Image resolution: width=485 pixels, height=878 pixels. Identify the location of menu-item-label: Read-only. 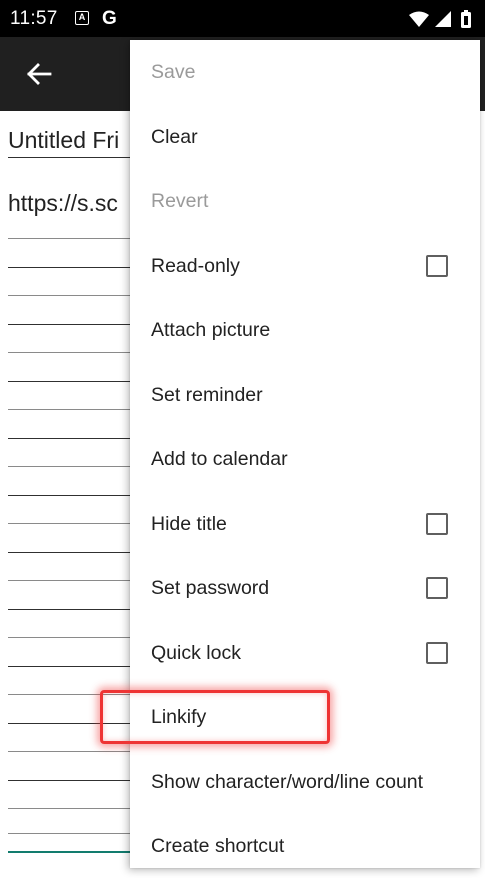
(195, 266).